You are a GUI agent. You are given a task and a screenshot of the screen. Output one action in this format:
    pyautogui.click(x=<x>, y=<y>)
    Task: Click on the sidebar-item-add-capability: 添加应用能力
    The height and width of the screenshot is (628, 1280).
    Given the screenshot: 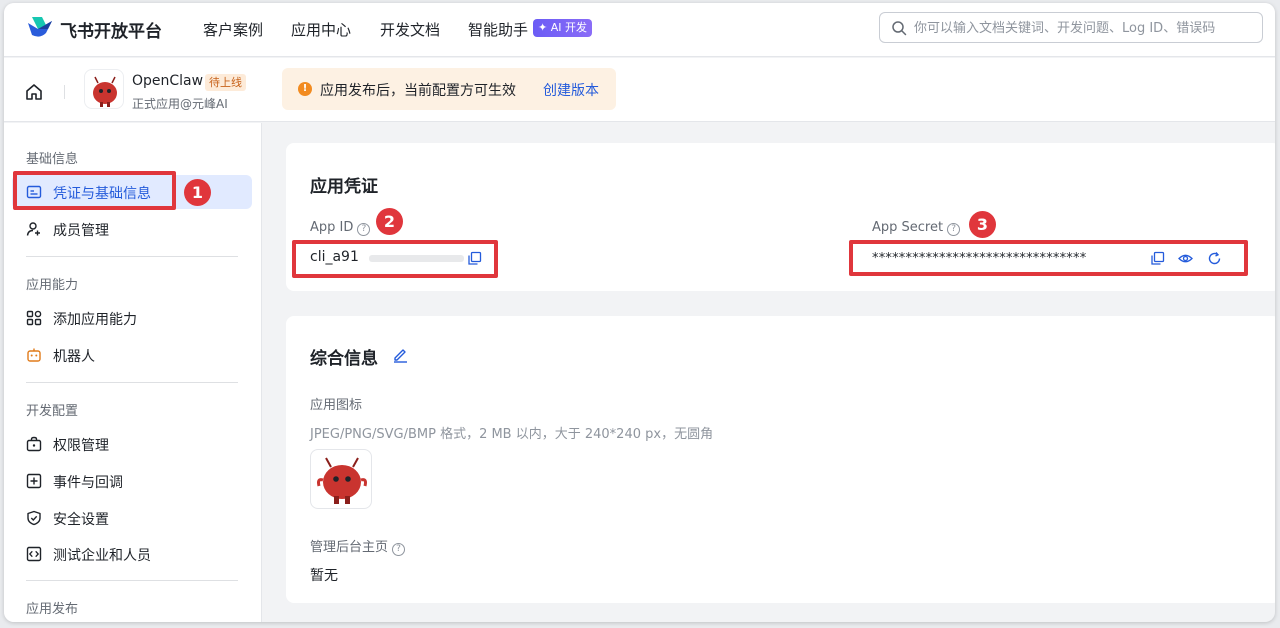 What is the action you would take?
    pyautogui.click(x=132, y=318)
    